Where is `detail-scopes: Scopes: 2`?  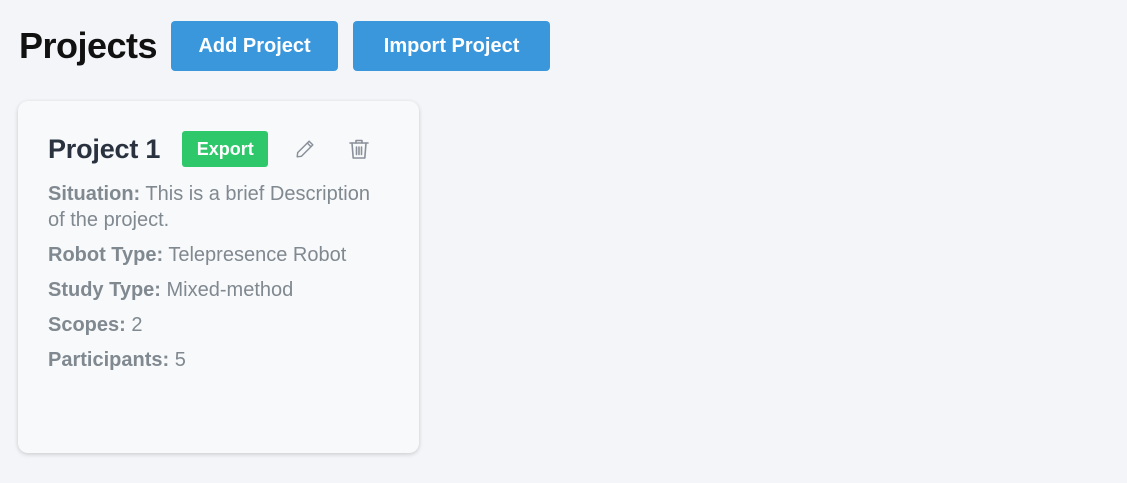
detail-scopes: Scopes: 2 is located at coordinates (218, 325).